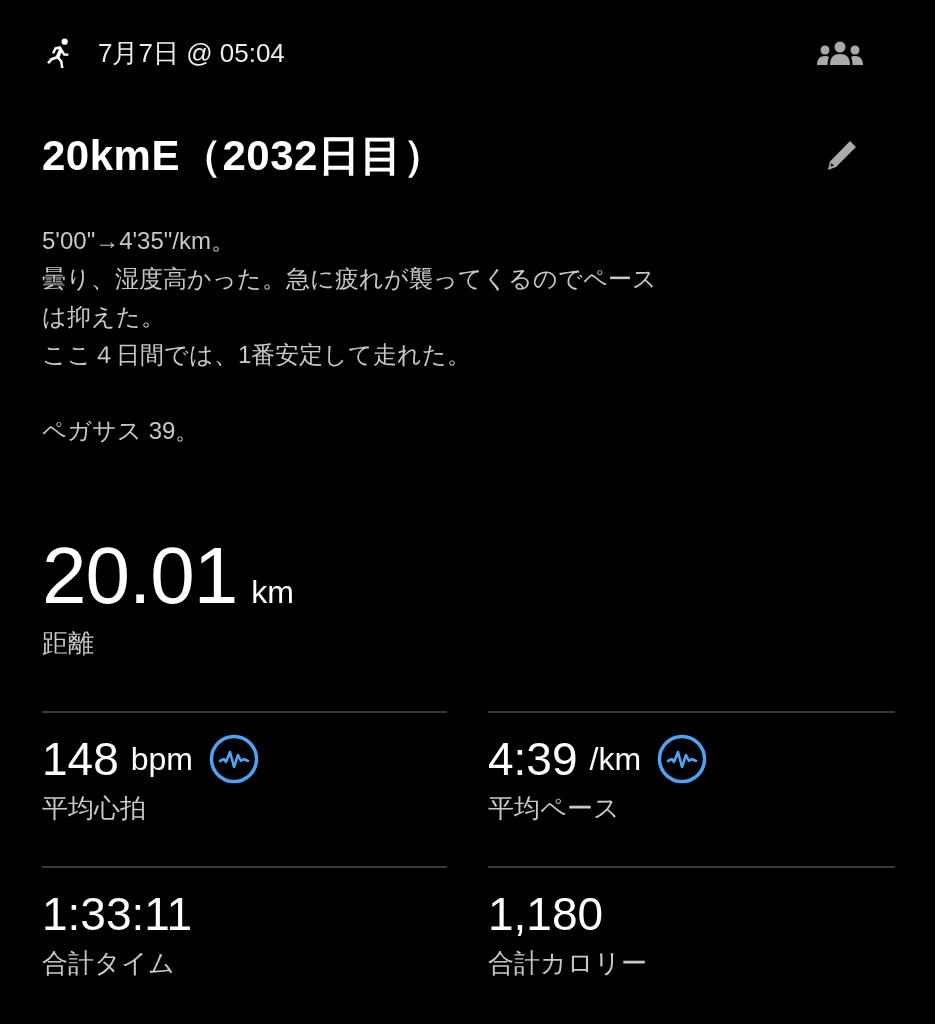 Image resolution: width=935 pixels, height=1024 pixels. What do you see at coordinates (546, 914) in the screenshot?
I see `stat-value: 1,180` at bounding box center [546, 914].